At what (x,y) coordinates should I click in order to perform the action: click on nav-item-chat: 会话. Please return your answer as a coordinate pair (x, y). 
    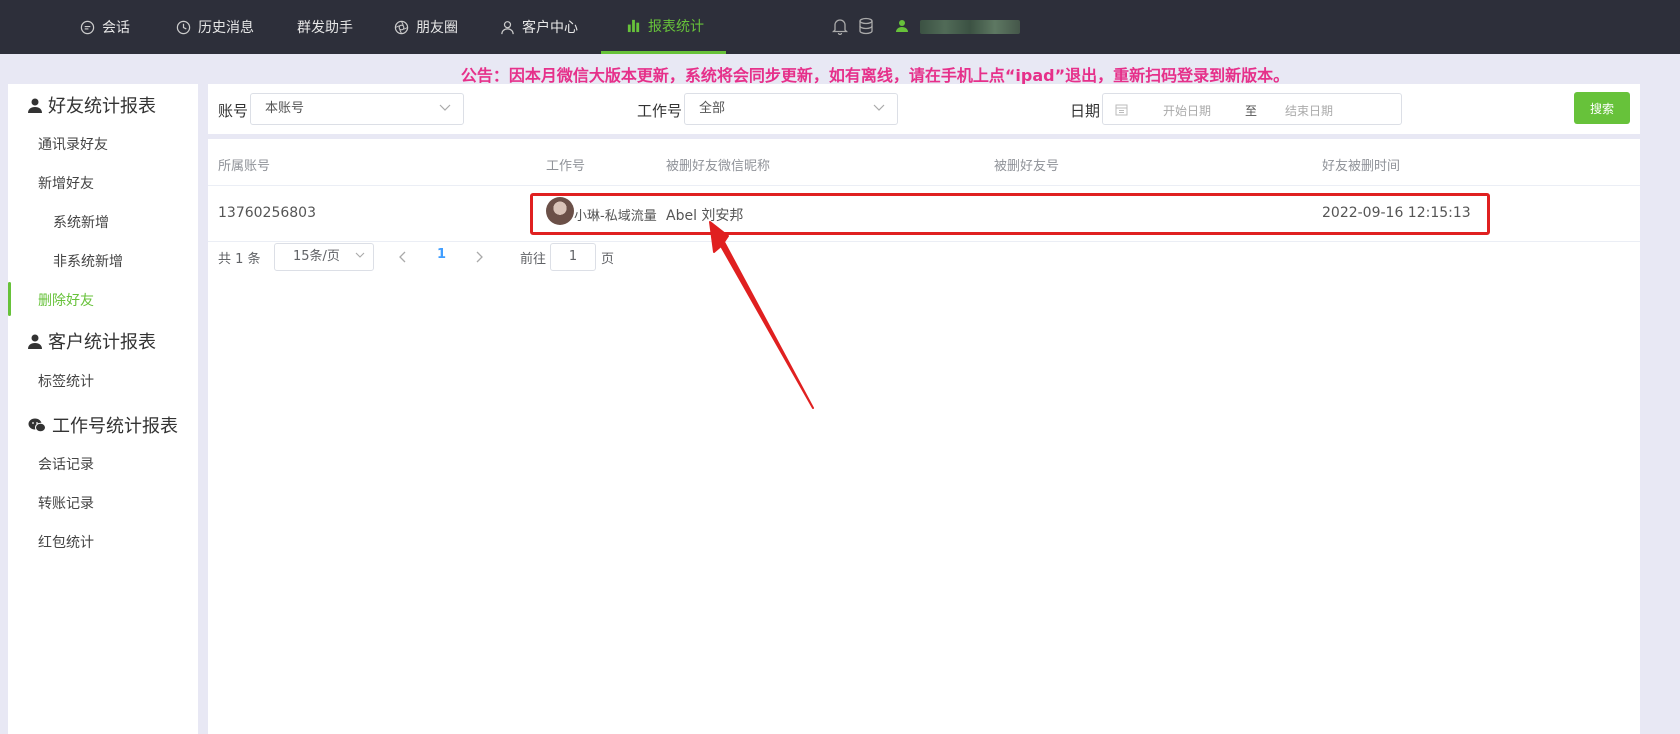
    Looking at the image, I should click on (105, 27).